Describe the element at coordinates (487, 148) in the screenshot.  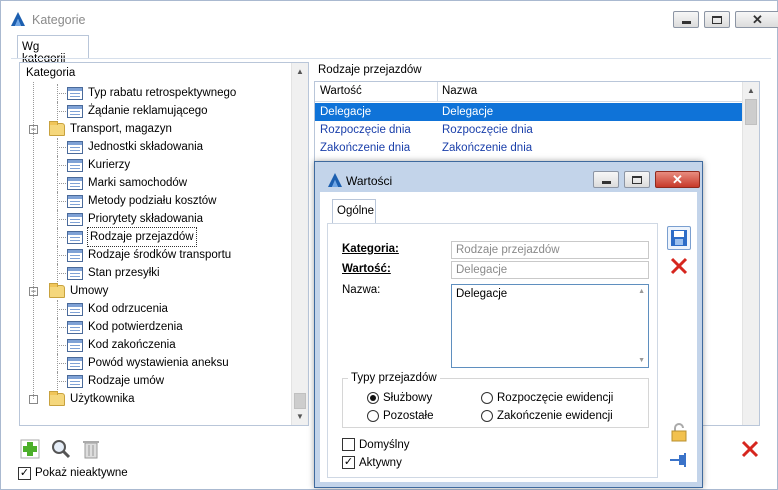
I see `cell-nazwa: Zakończenie dnia` at that location.